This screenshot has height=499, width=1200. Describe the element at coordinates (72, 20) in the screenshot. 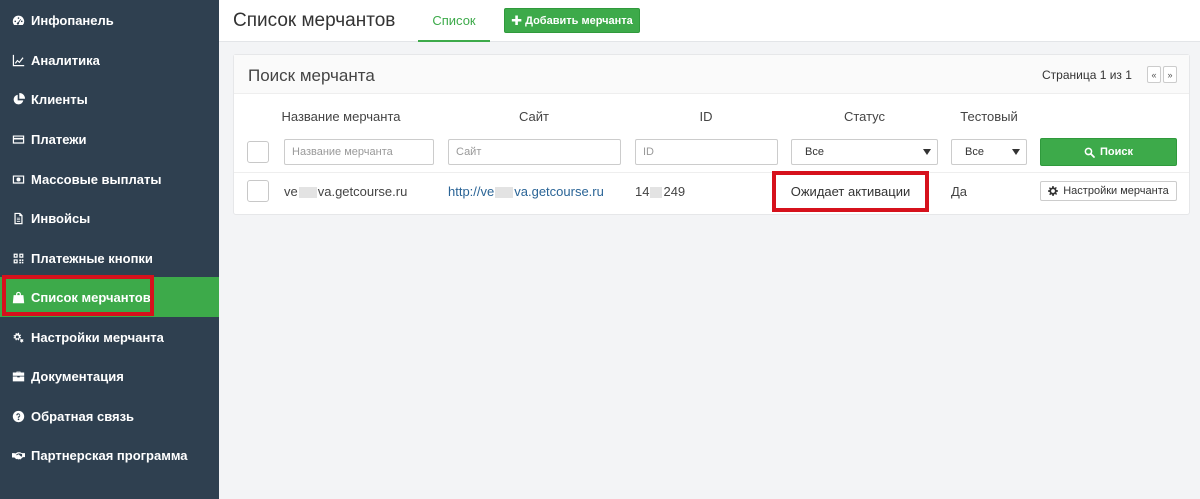

I see `sidebar-item-label: Инфопанель` at that location.